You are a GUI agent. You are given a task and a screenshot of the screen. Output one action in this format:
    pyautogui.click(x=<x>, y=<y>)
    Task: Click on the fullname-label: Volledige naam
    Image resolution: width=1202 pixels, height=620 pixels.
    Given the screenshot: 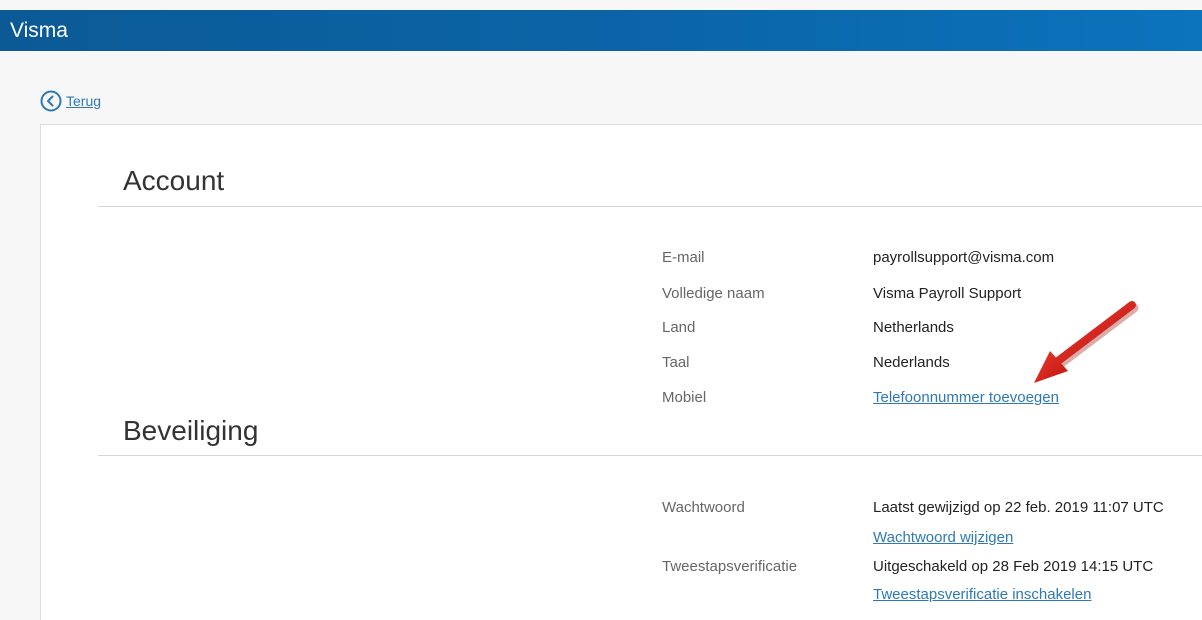 What is the action you would take?
    pyautogui.click(x=713, y=293)
    